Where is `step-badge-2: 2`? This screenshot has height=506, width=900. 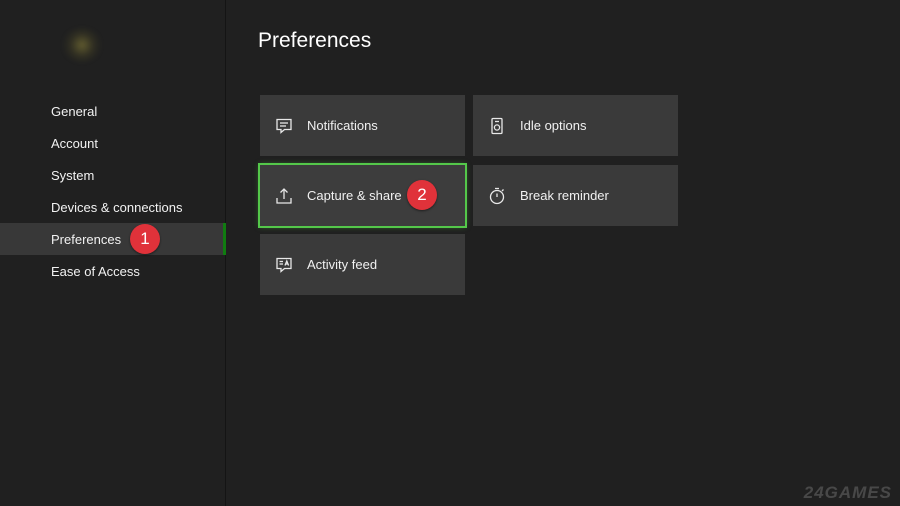
step-badge-2: 2 is located at coordinates (422, 195).